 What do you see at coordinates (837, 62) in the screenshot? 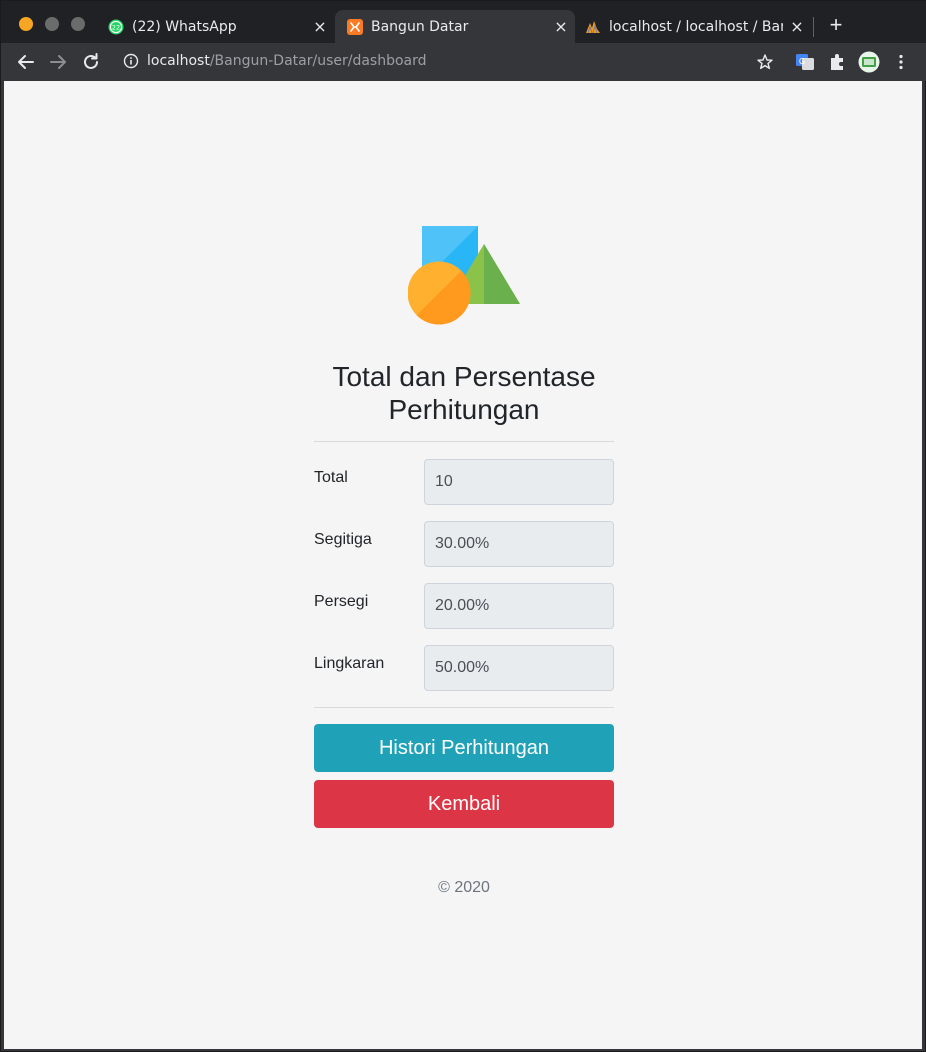
I see `extensions-puzzle-icon` at bounding box center [837, 62].